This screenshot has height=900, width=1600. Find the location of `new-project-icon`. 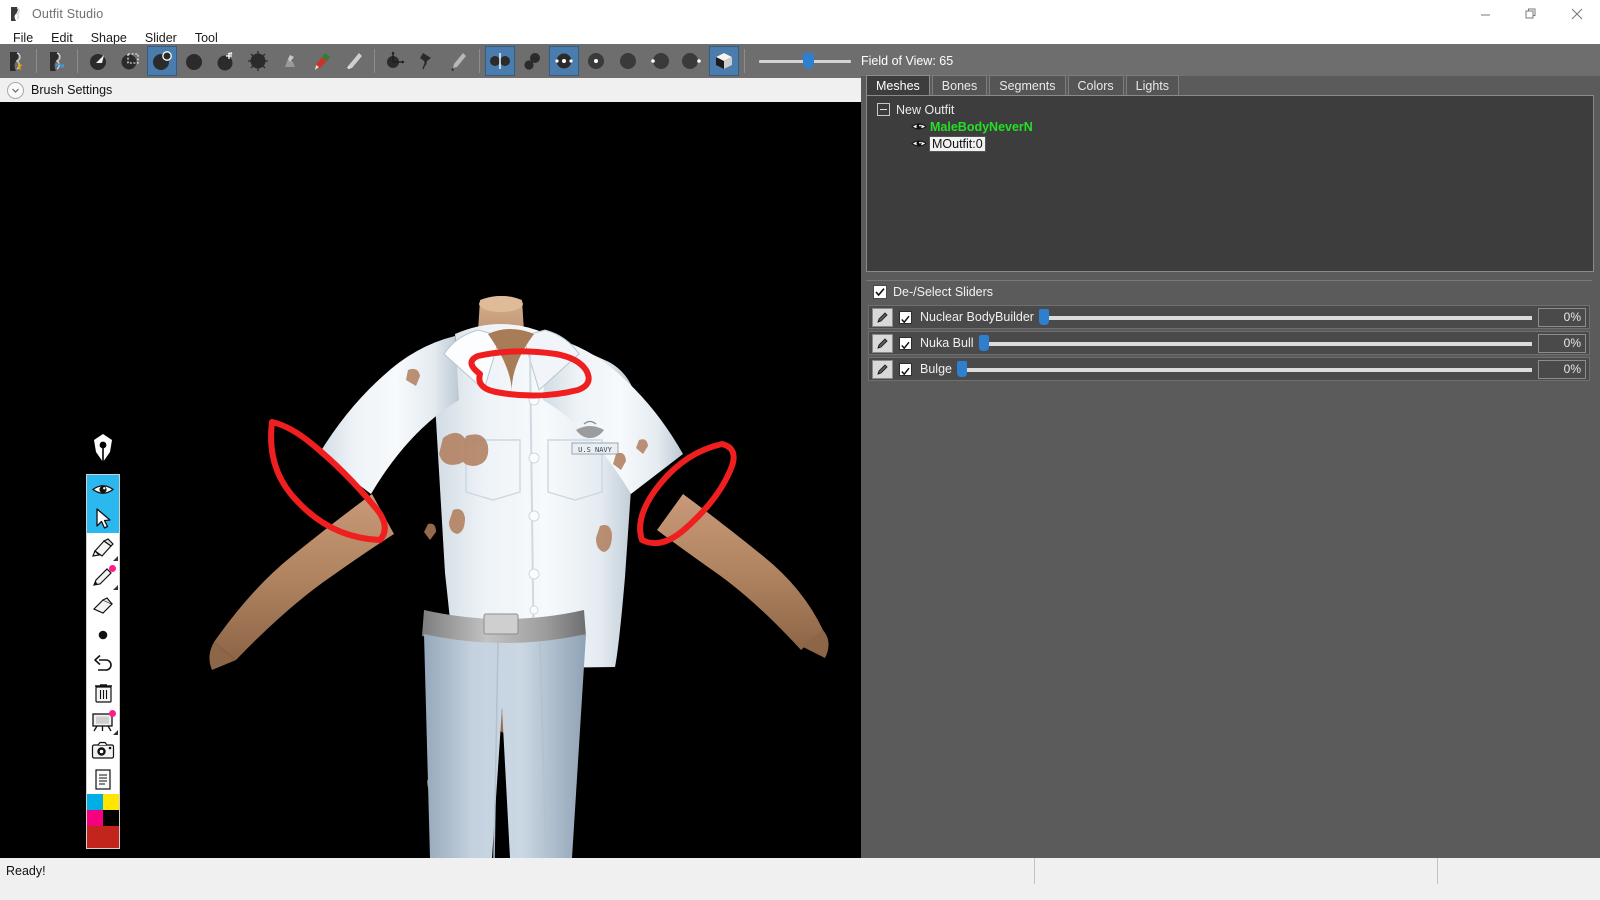

new-project-icon is located at coordinates (16, 61).